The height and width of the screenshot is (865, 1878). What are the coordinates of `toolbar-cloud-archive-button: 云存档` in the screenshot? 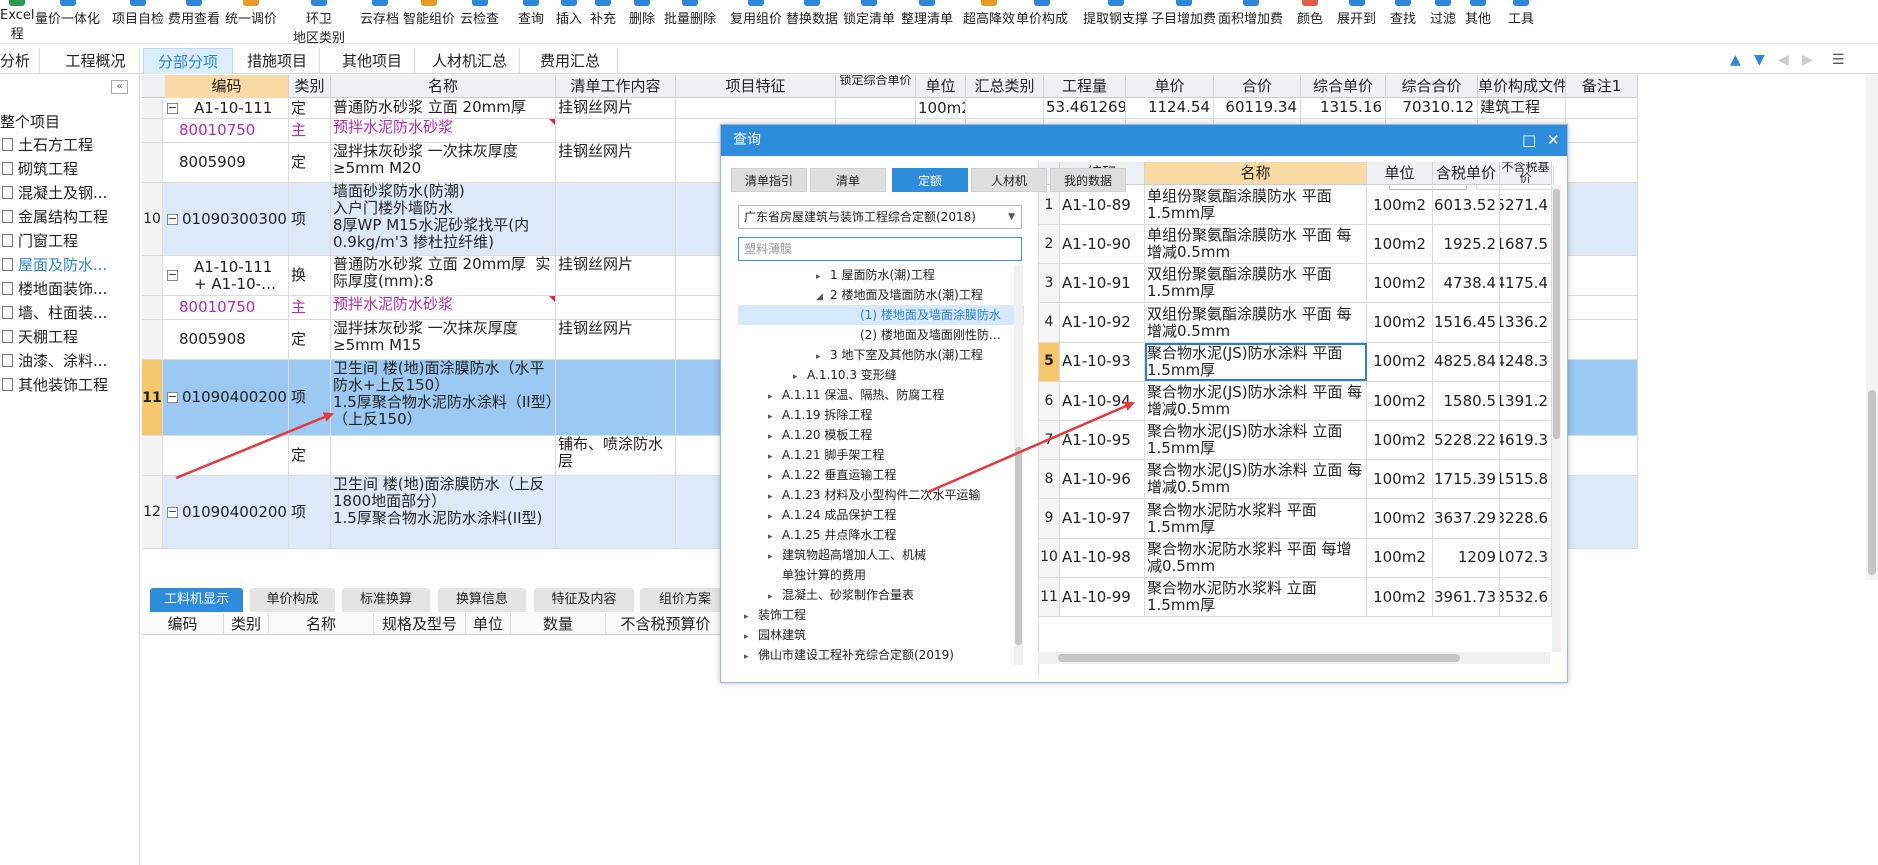 It's located at (379, 22).